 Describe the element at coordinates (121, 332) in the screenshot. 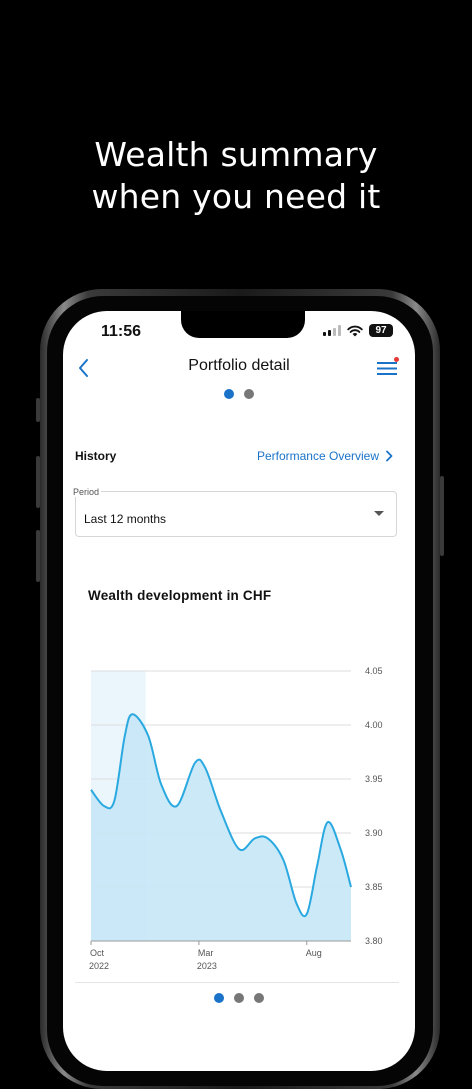

I see `status-time: 11:56` at that location.